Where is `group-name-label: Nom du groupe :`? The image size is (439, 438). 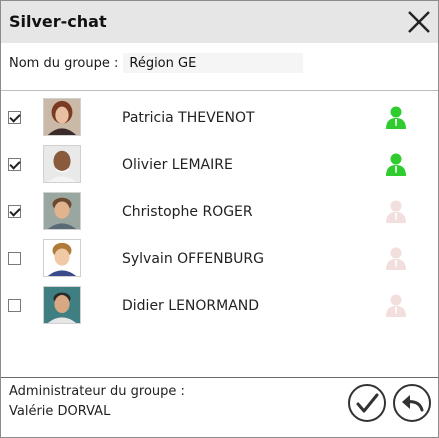
group-name-label: Nom du groupe : is located at coordinates (64, 63).